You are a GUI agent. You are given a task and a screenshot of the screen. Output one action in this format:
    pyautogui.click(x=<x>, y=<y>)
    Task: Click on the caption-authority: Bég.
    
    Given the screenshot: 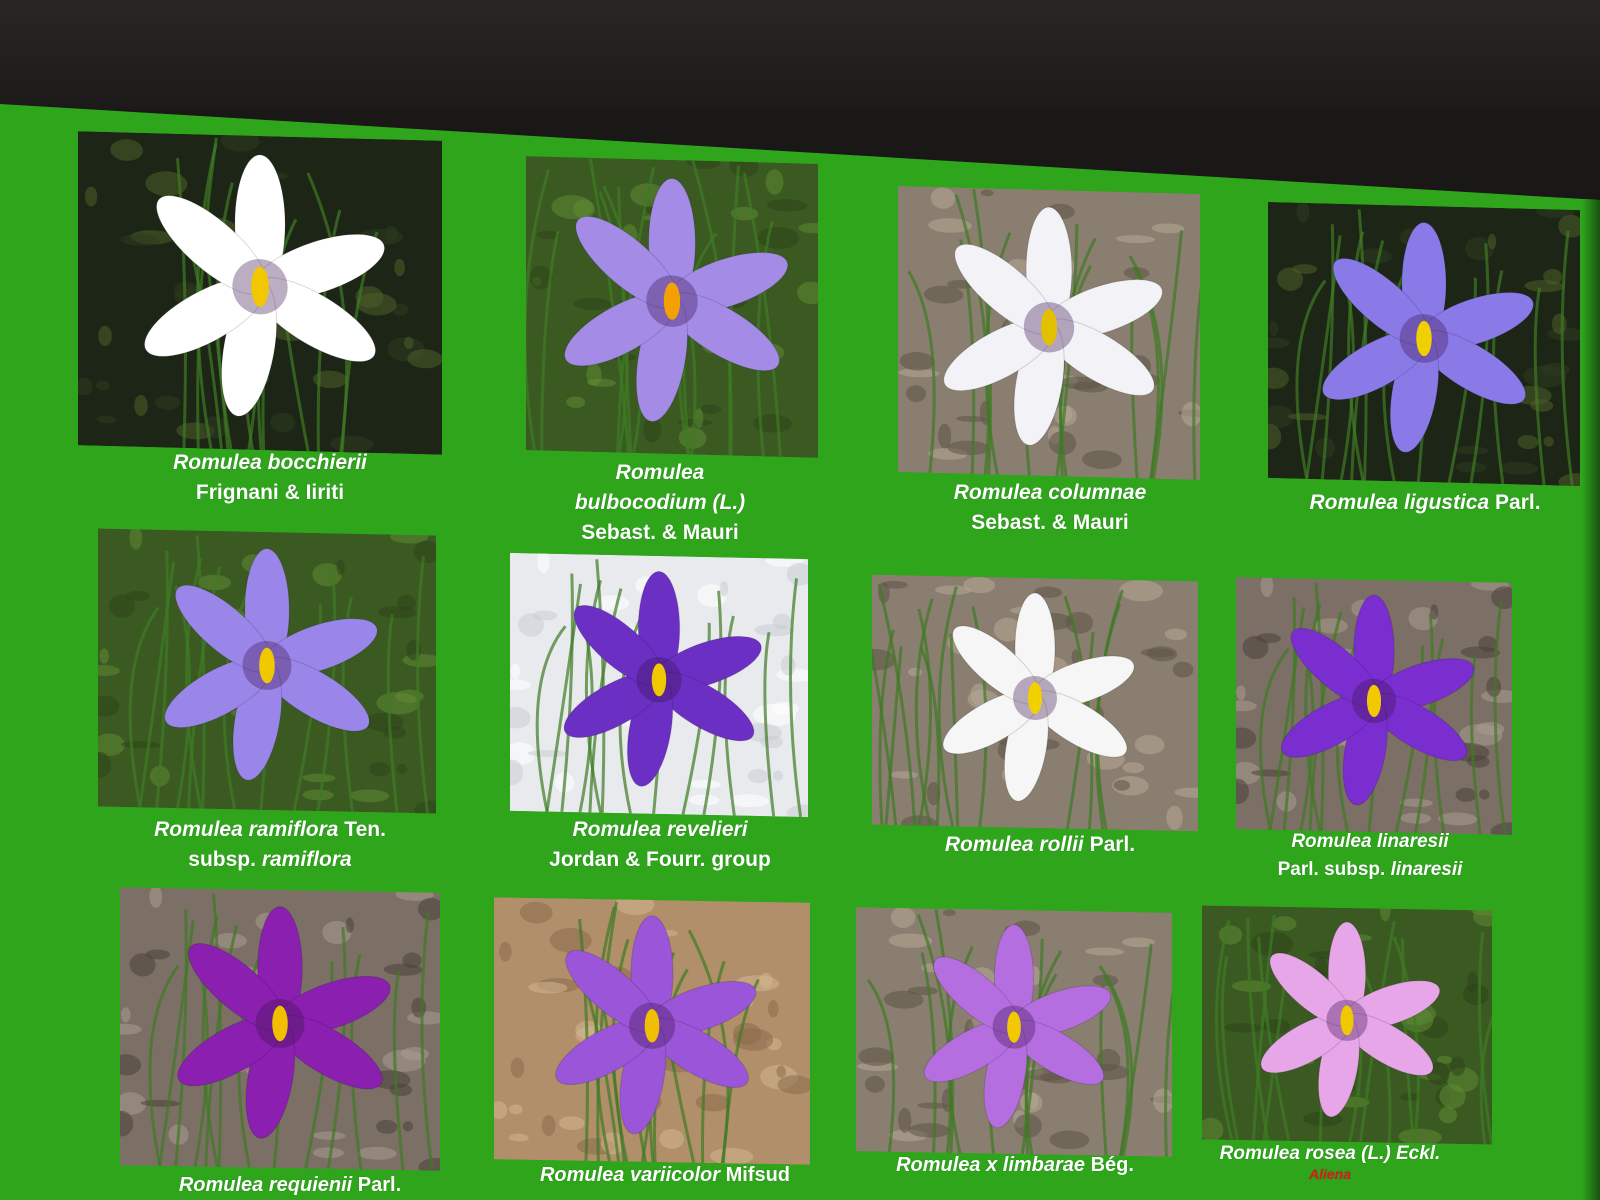 What is the action you would take?
    pyautogui.click(x=1109, y=1165)
    